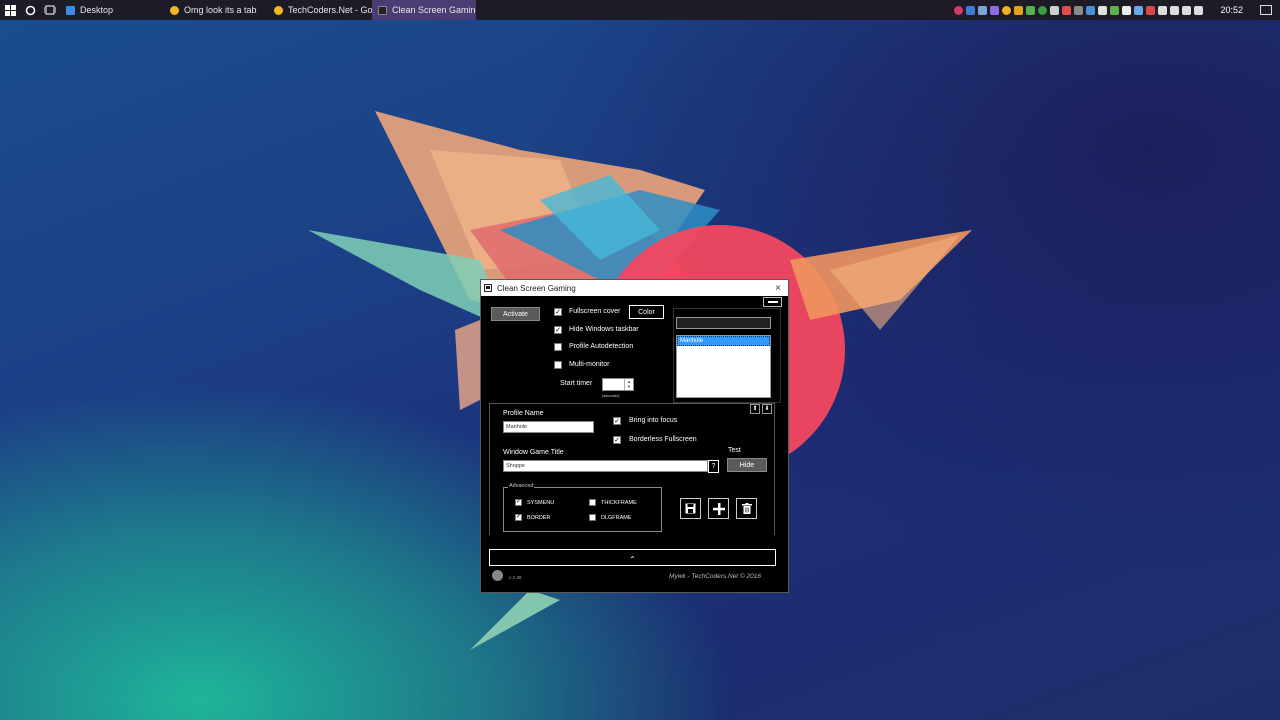 The height and width of the screenshot is (720, 1280). Describe the element at coordinates (548, 427) in the screenshot. I see `profile-name-input: Manhole` at that location.